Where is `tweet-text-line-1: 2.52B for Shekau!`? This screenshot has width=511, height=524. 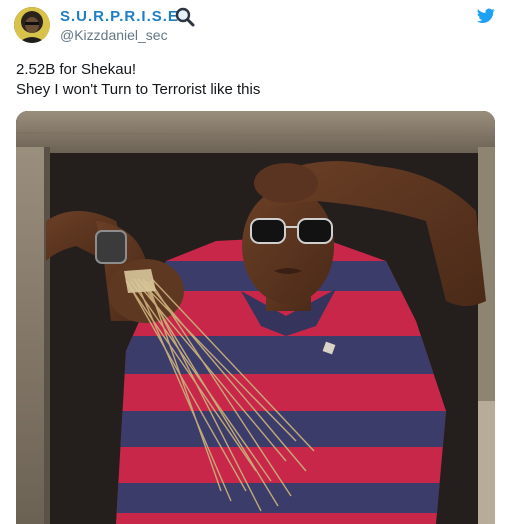
tweet-text-line-1: 2.52B for Shekau! is located at coordinates (76, 69).